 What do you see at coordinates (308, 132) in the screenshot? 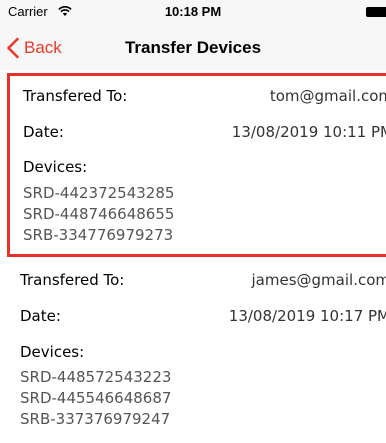
I see `date-value: 13/08/2019 10:11 PM` at bounding box center [308, 132].